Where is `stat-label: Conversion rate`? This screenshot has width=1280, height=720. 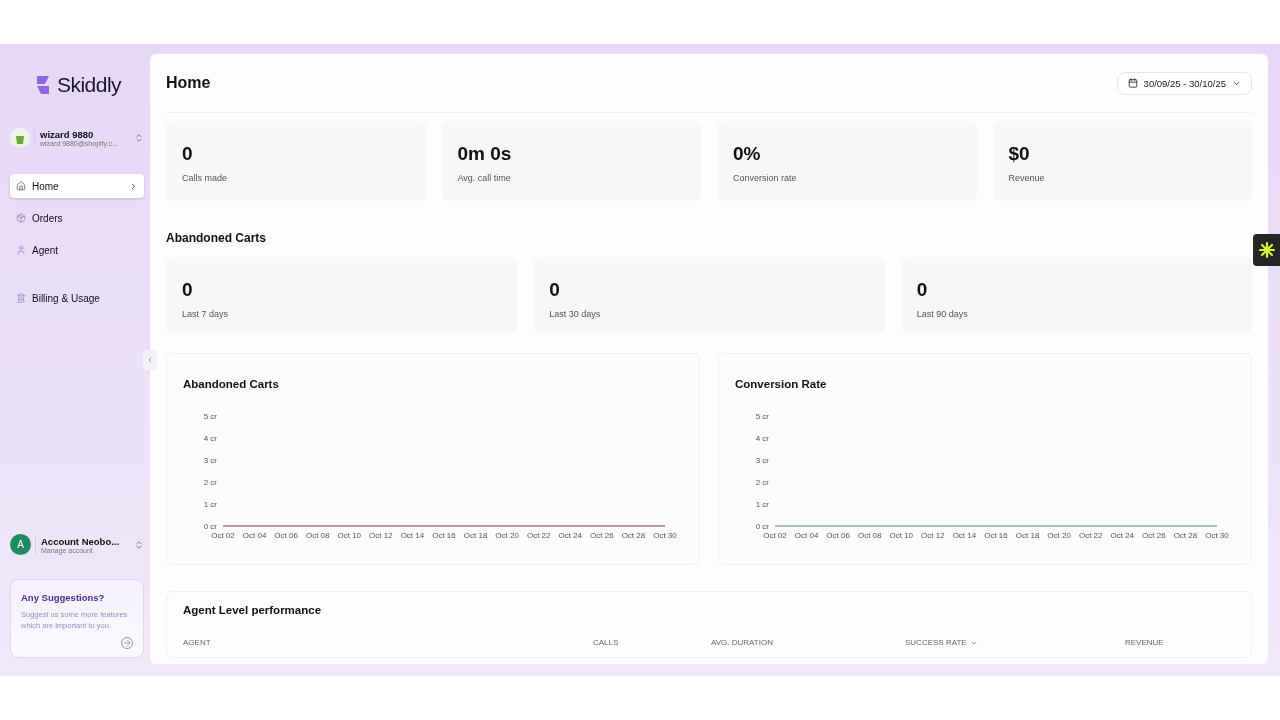 stat-label: Conversion rate is located at coordinates (765, 178).